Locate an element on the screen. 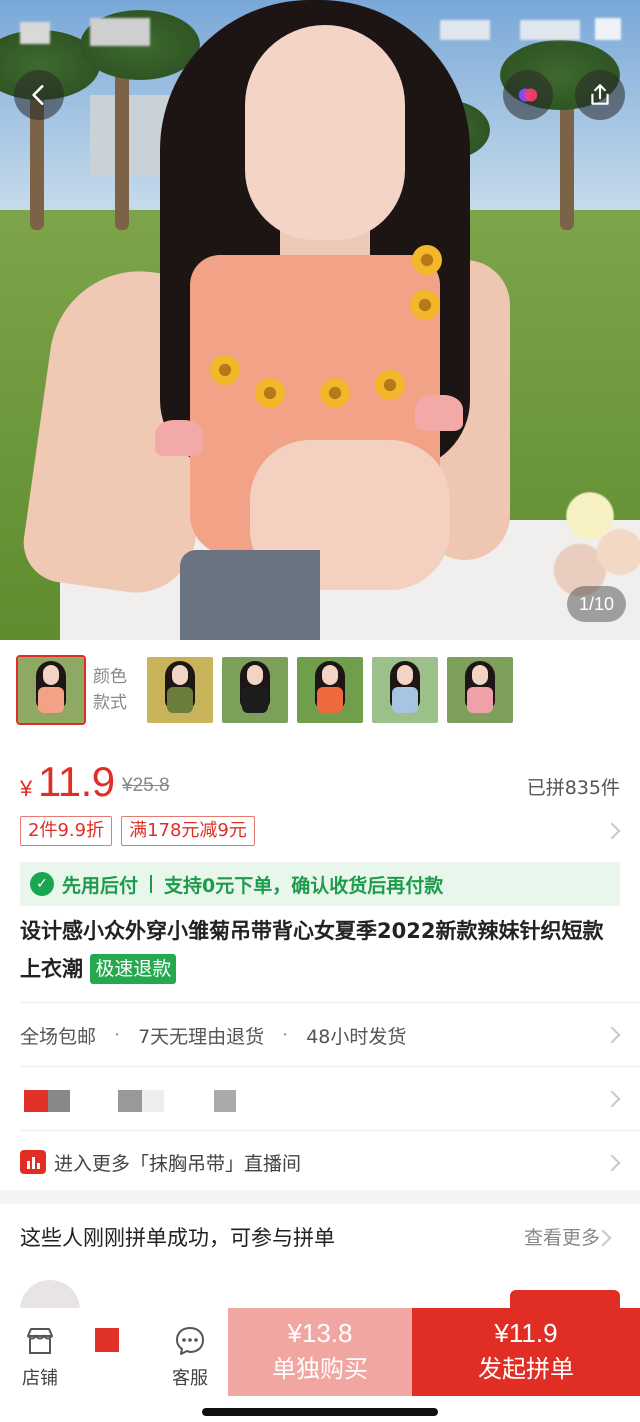 This screenshot has height=1422, width=640. price-original: ¥25.8 is located at coordinates (146, 785).